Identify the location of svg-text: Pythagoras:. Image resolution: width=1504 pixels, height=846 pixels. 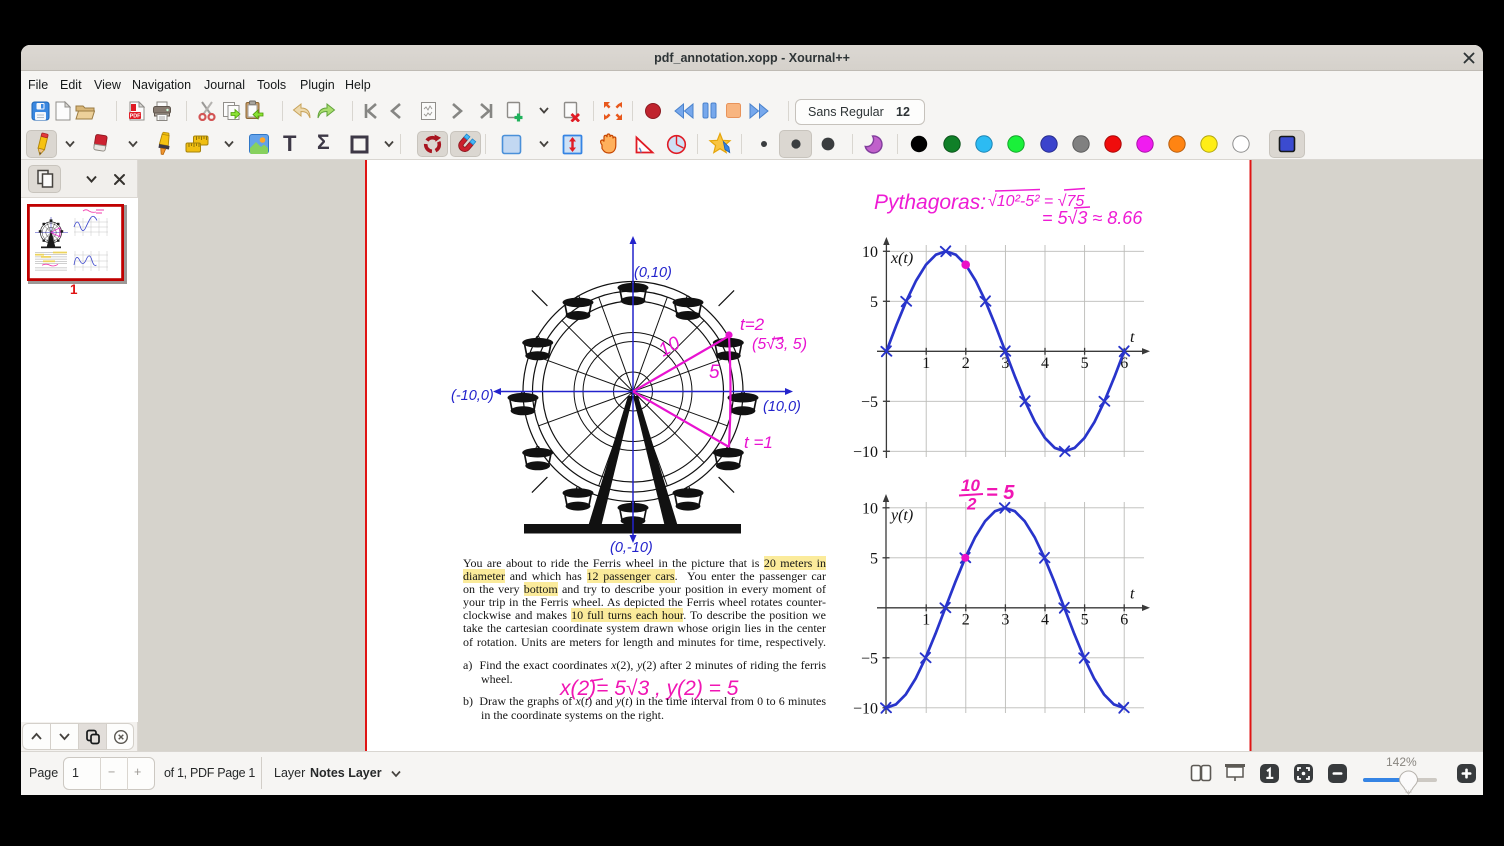
(930, 202).